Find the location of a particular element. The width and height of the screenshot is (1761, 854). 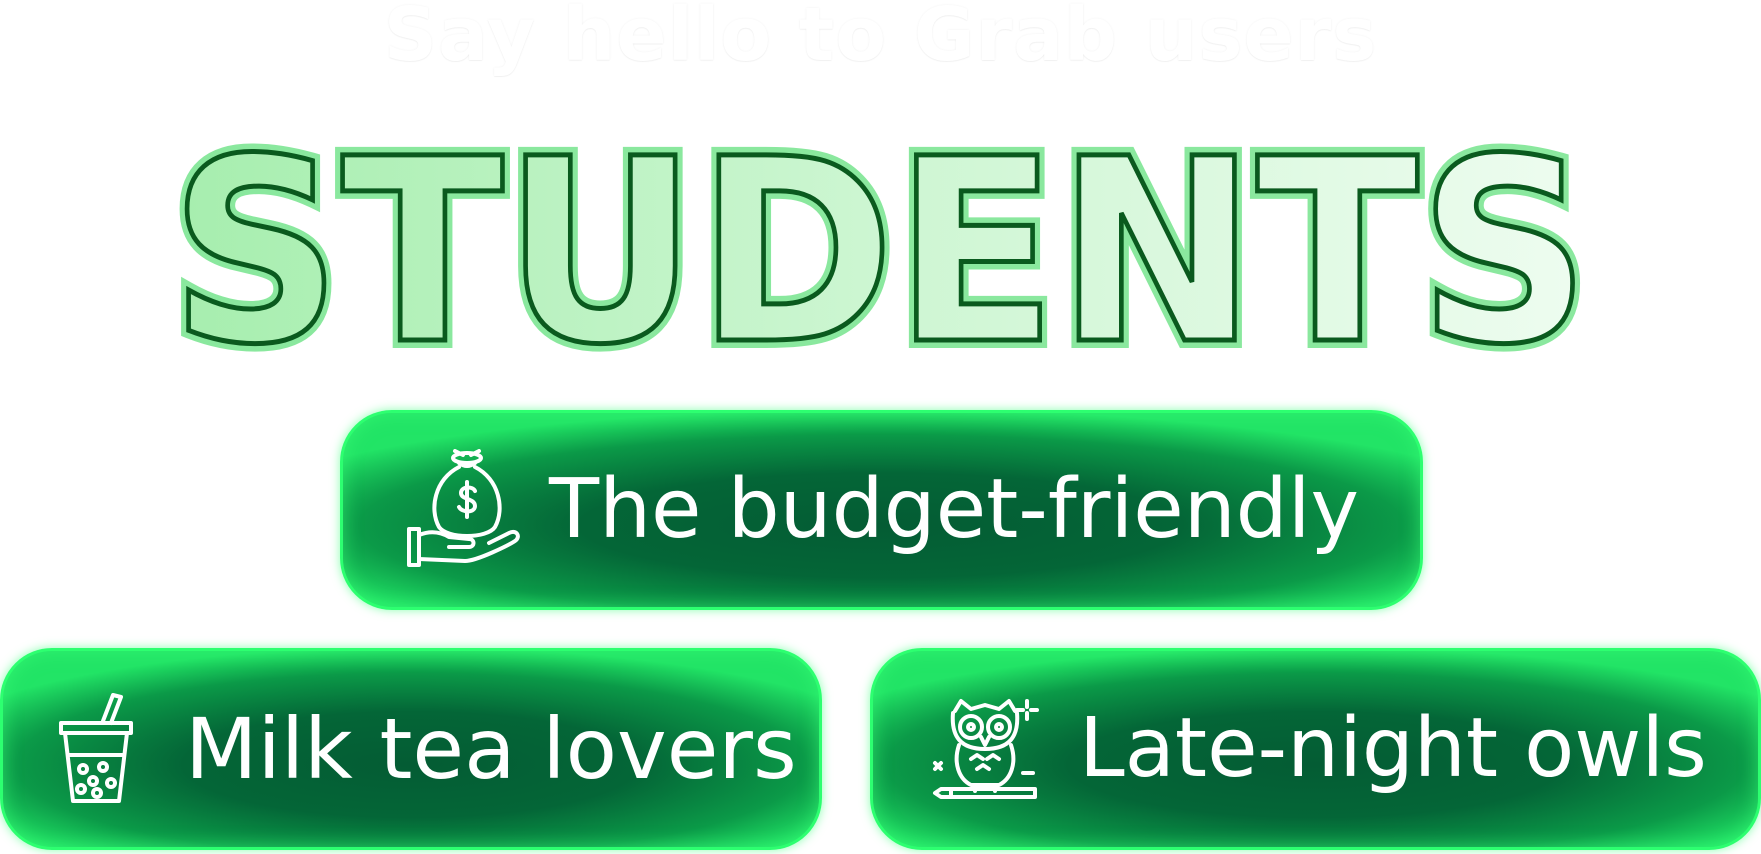

segment-label-owls: Late-night owls is located at coordinates (1393, 748).